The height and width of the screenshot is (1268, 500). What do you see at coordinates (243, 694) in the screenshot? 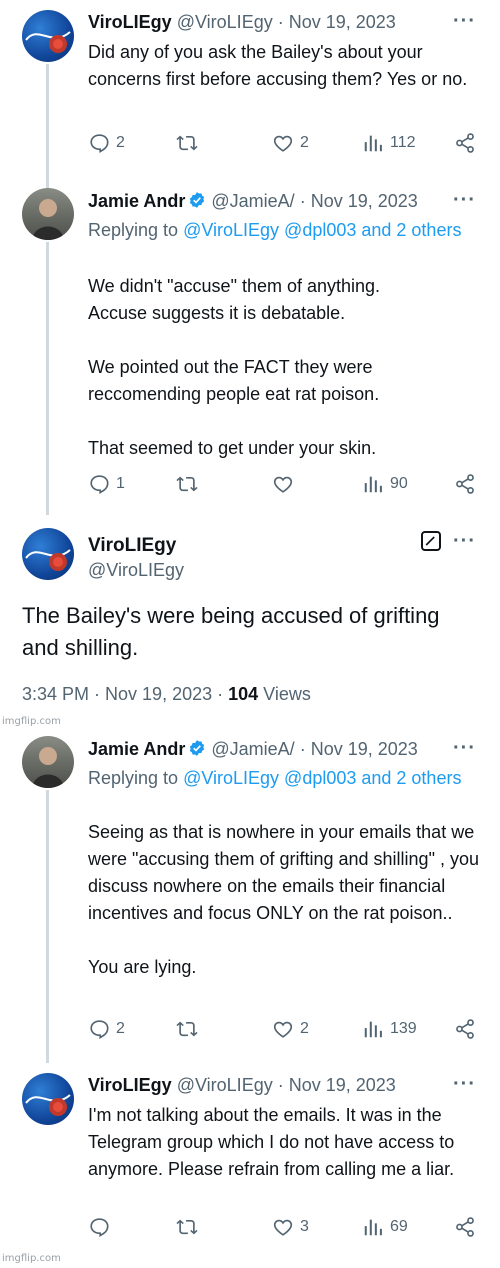
I see `views-count: 104` at bounding box center [243, 694].